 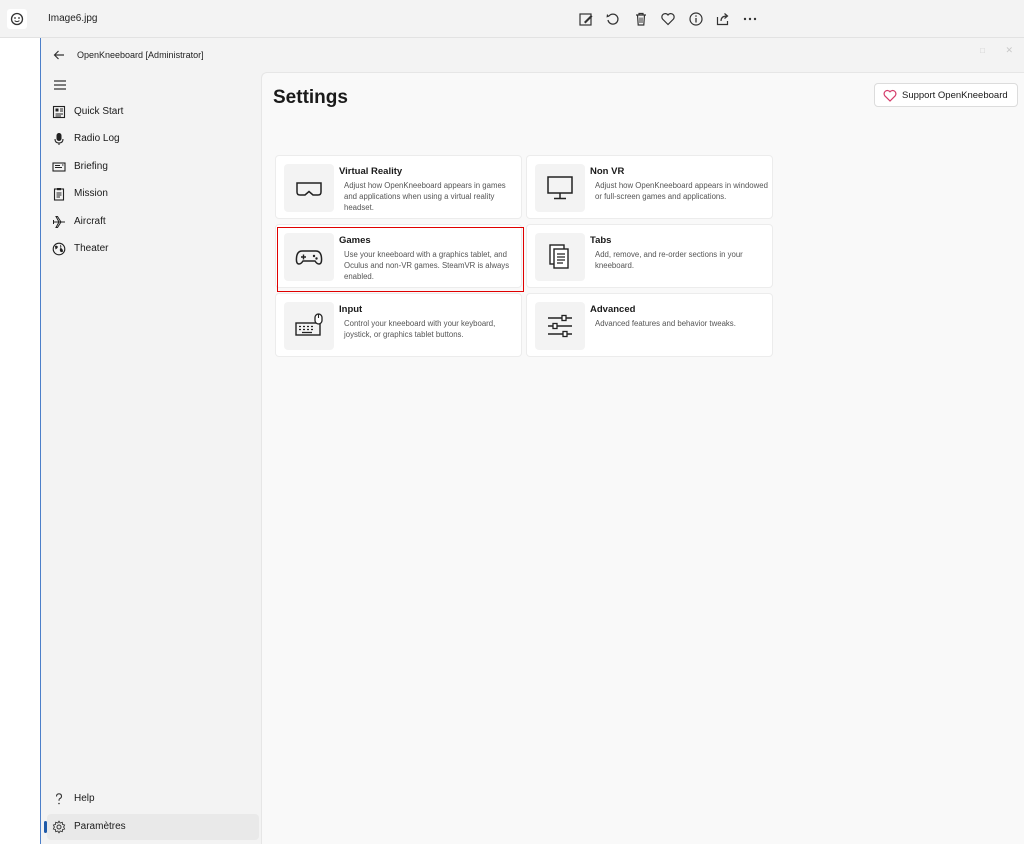 I want to click on page-title: Settings, so click(x=310, y=97).